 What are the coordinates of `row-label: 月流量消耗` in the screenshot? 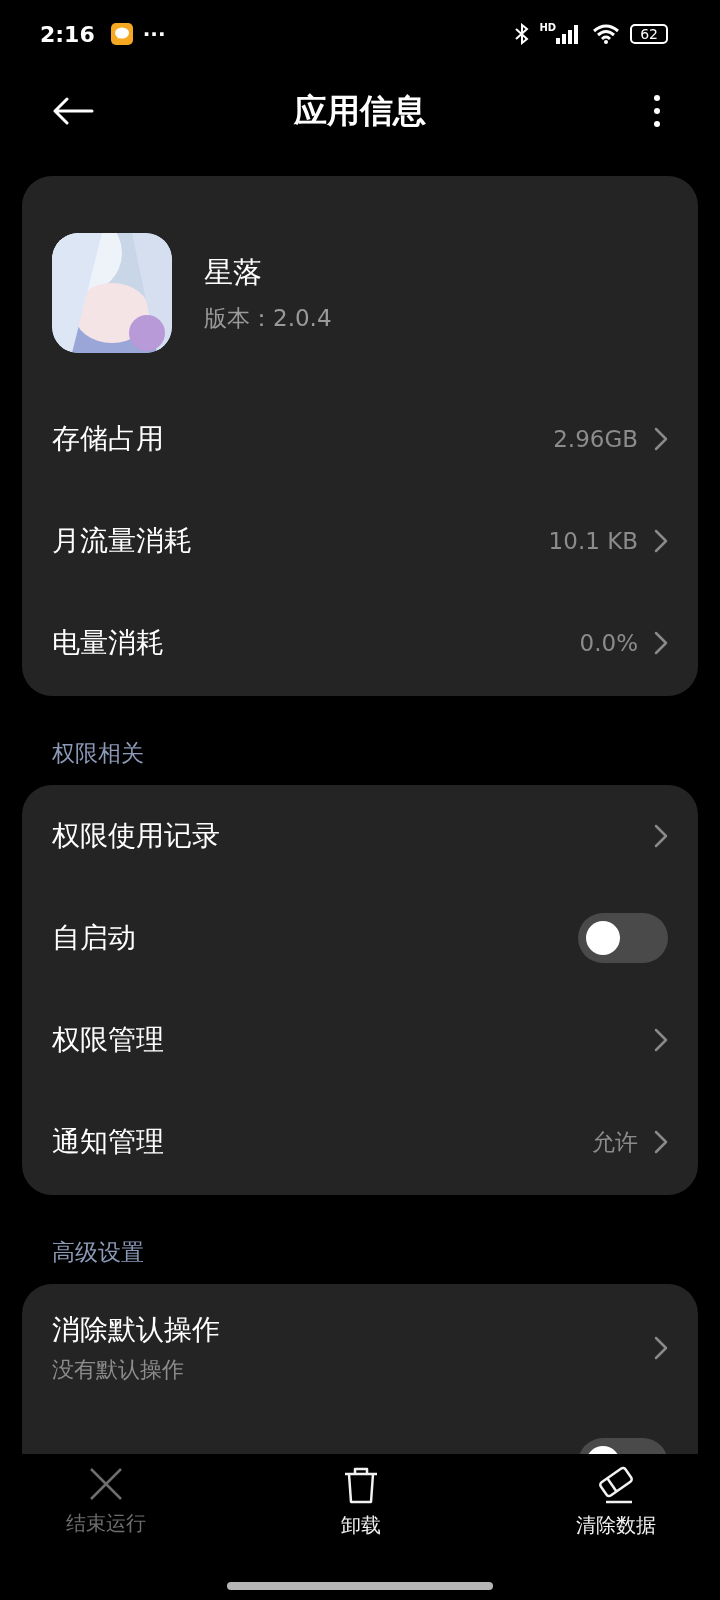 It's located at (122, 541).